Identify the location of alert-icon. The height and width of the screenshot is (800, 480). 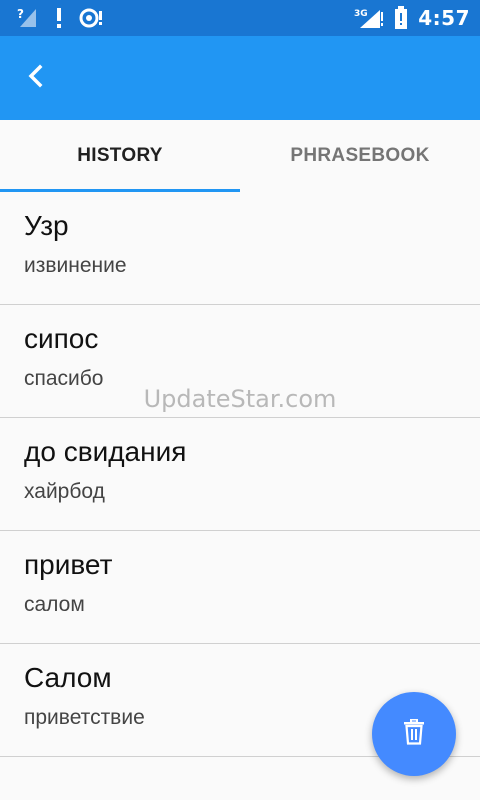
(59, 18).